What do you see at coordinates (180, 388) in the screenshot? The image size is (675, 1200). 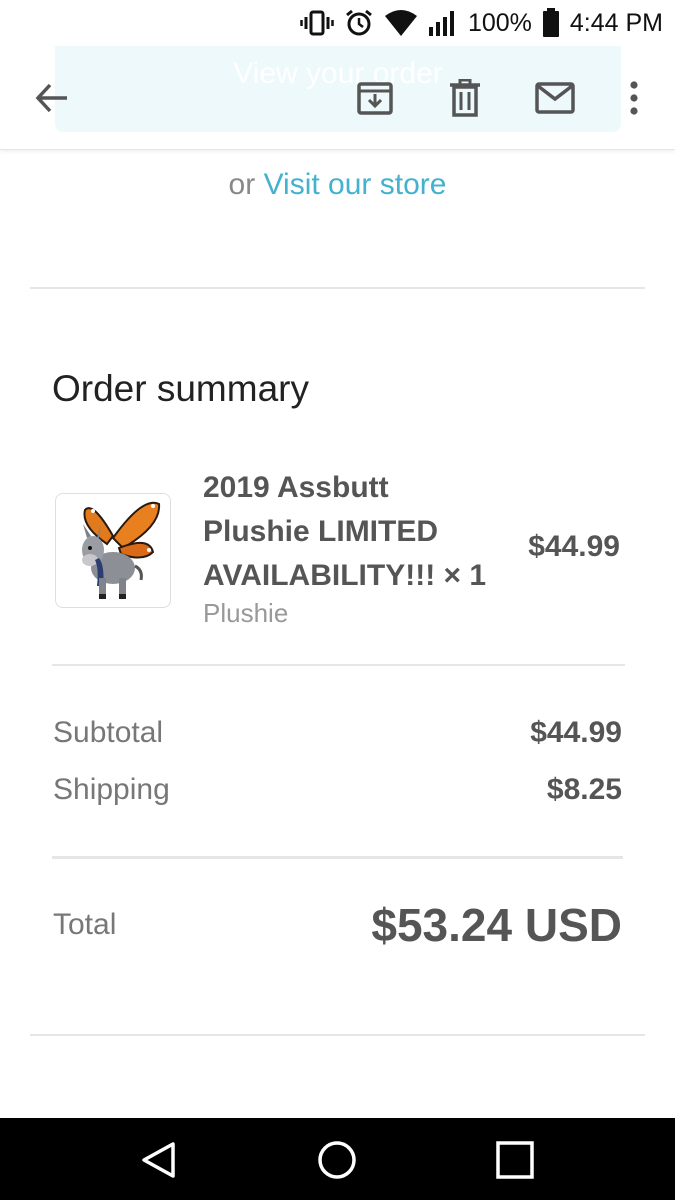 I see `order-summary-title: Order summary` at bounding box center [180, 388].